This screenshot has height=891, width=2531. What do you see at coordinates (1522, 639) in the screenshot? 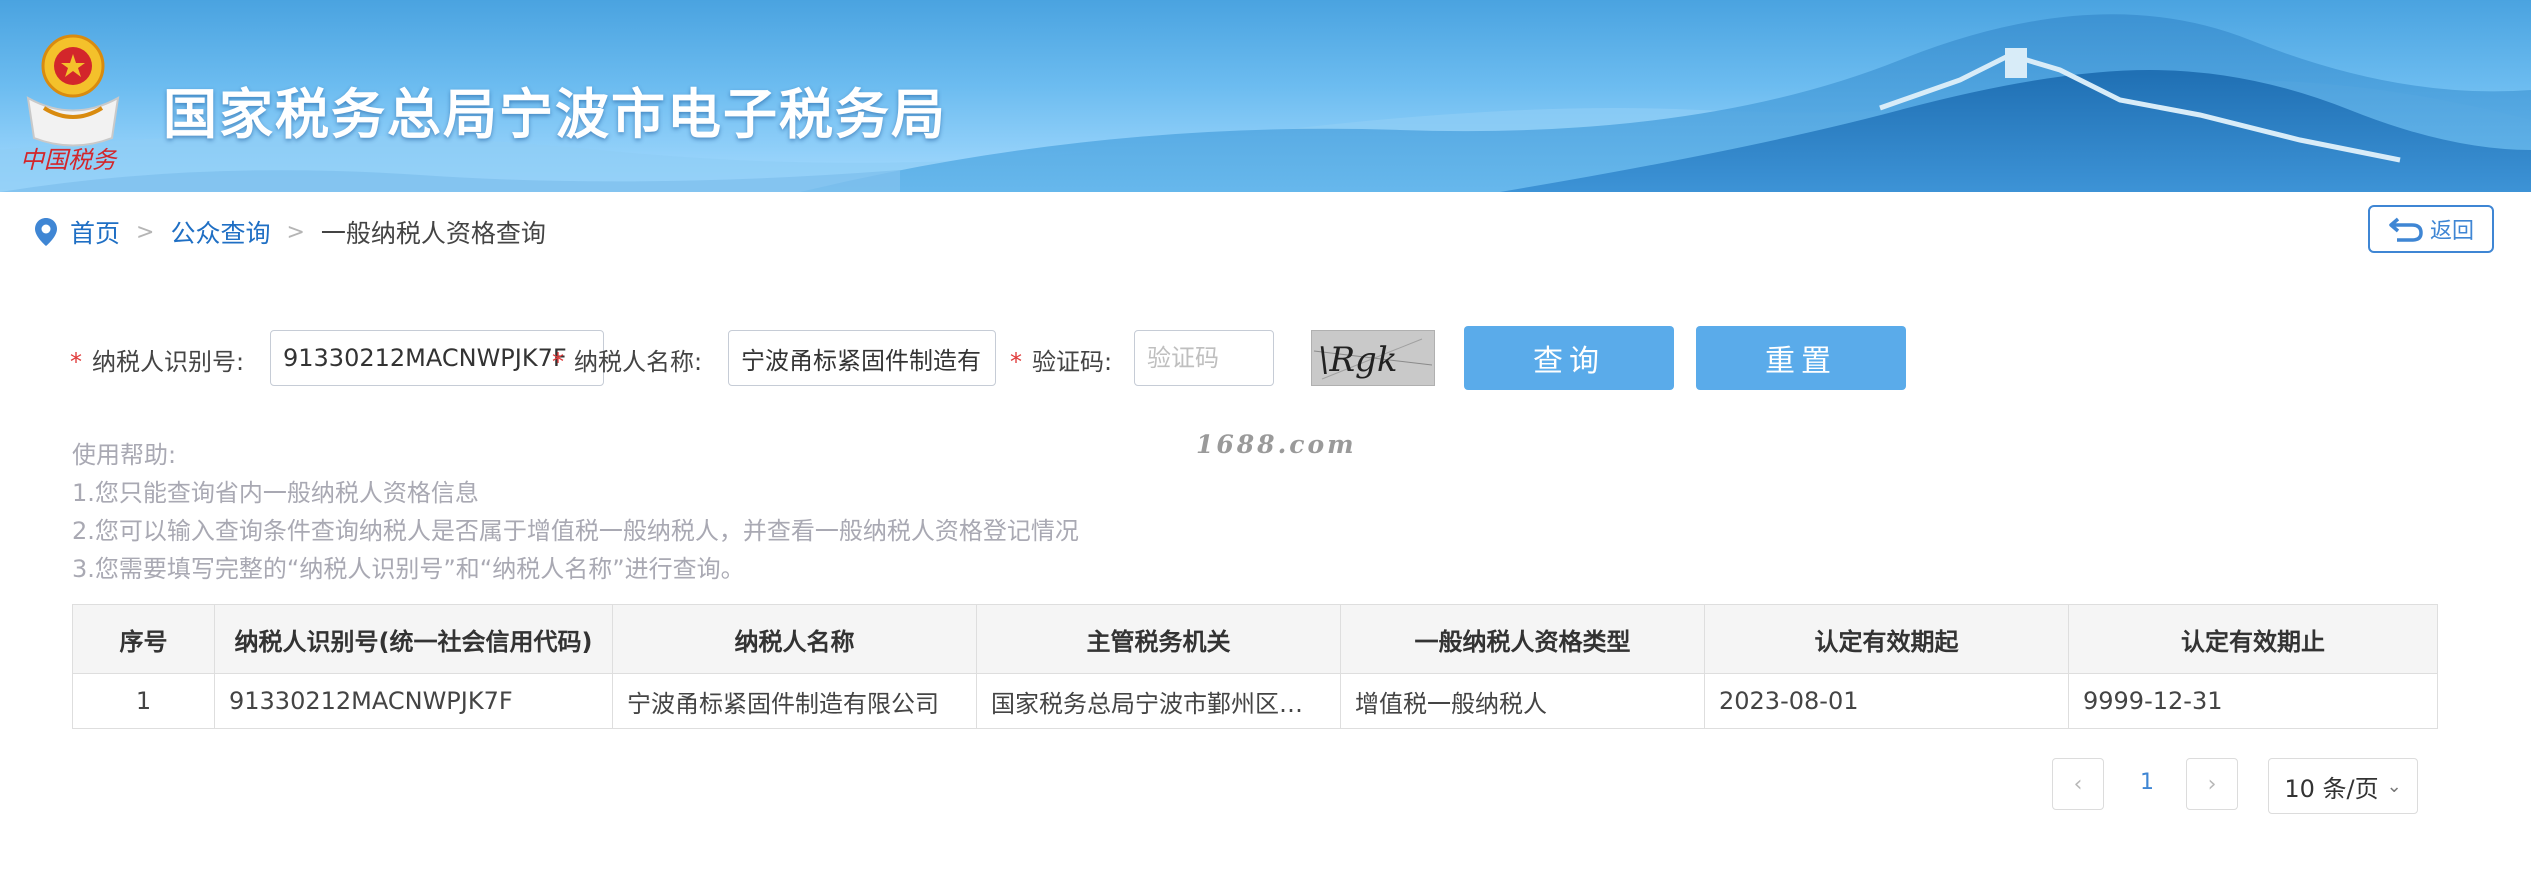
I see `column-header: 一般纳税人资格类型` at bounding box center [1522, 639].